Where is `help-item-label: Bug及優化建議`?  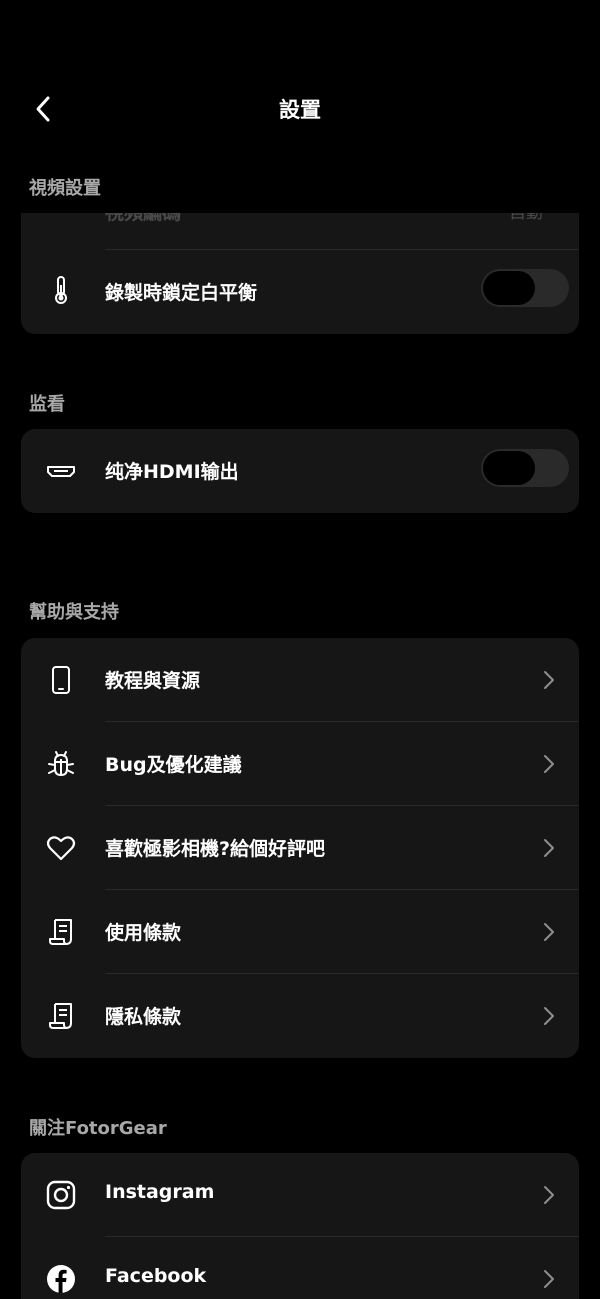 help-item-label: Bug及優化建議 is located at coordinates (173, 765).